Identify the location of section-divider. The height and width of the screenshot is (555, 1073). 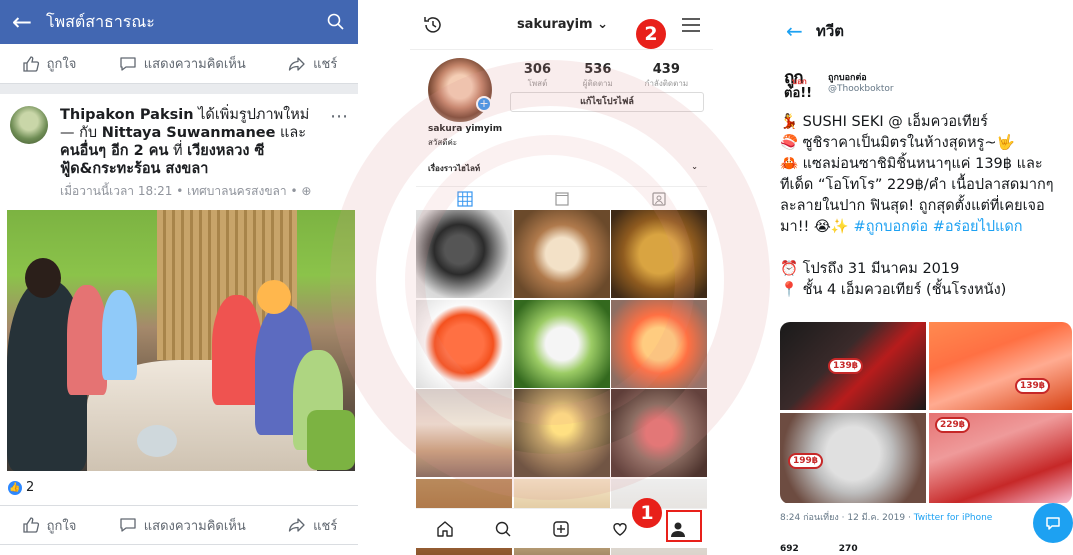
(179, 89).